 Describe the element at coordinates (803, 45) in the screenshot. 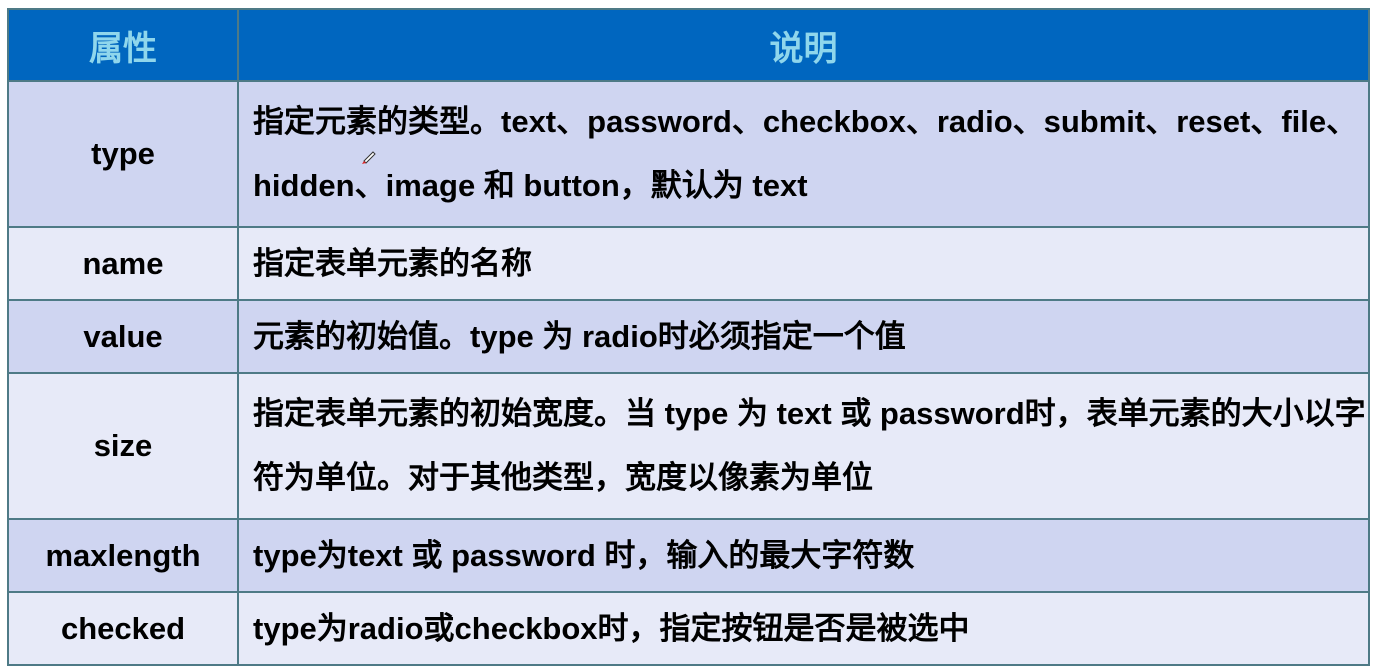

I see `header-description: 说明` at that location.